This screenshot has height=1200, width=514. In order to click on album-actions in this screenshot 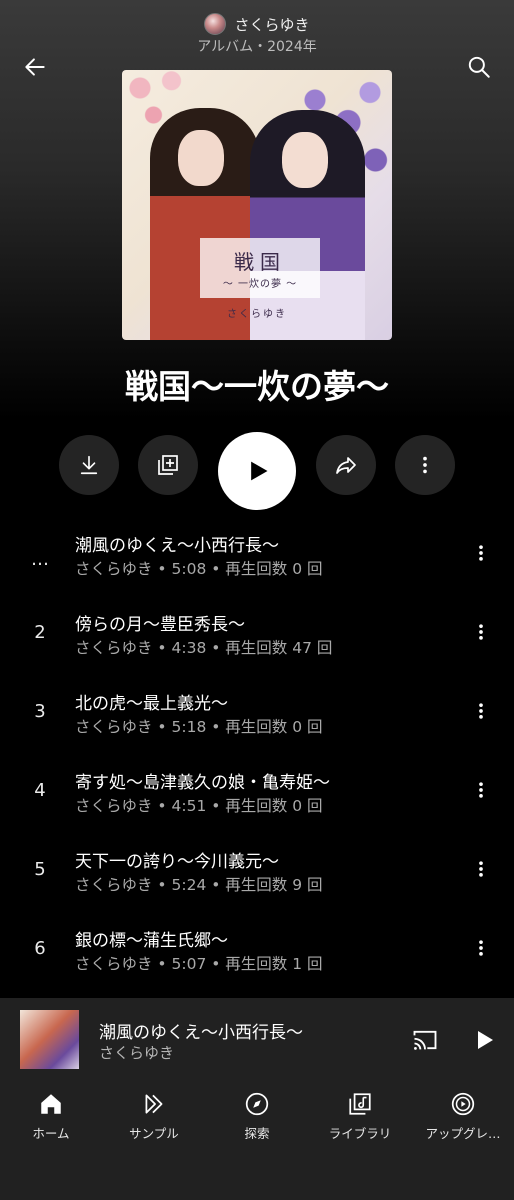, I will do `click(257, 471)`.